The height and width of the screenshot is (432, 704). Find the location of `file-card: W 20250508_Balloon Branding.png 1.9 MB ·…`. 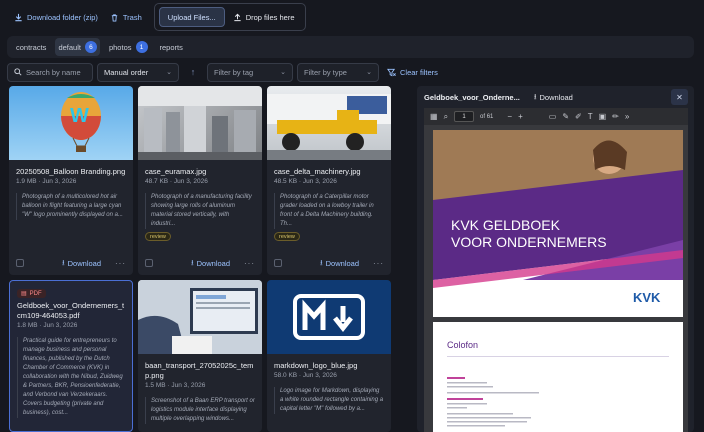

file-card: W 20250508_Balloon Branding.png 1.9 MB ·… is located at coordinates (71, 180).